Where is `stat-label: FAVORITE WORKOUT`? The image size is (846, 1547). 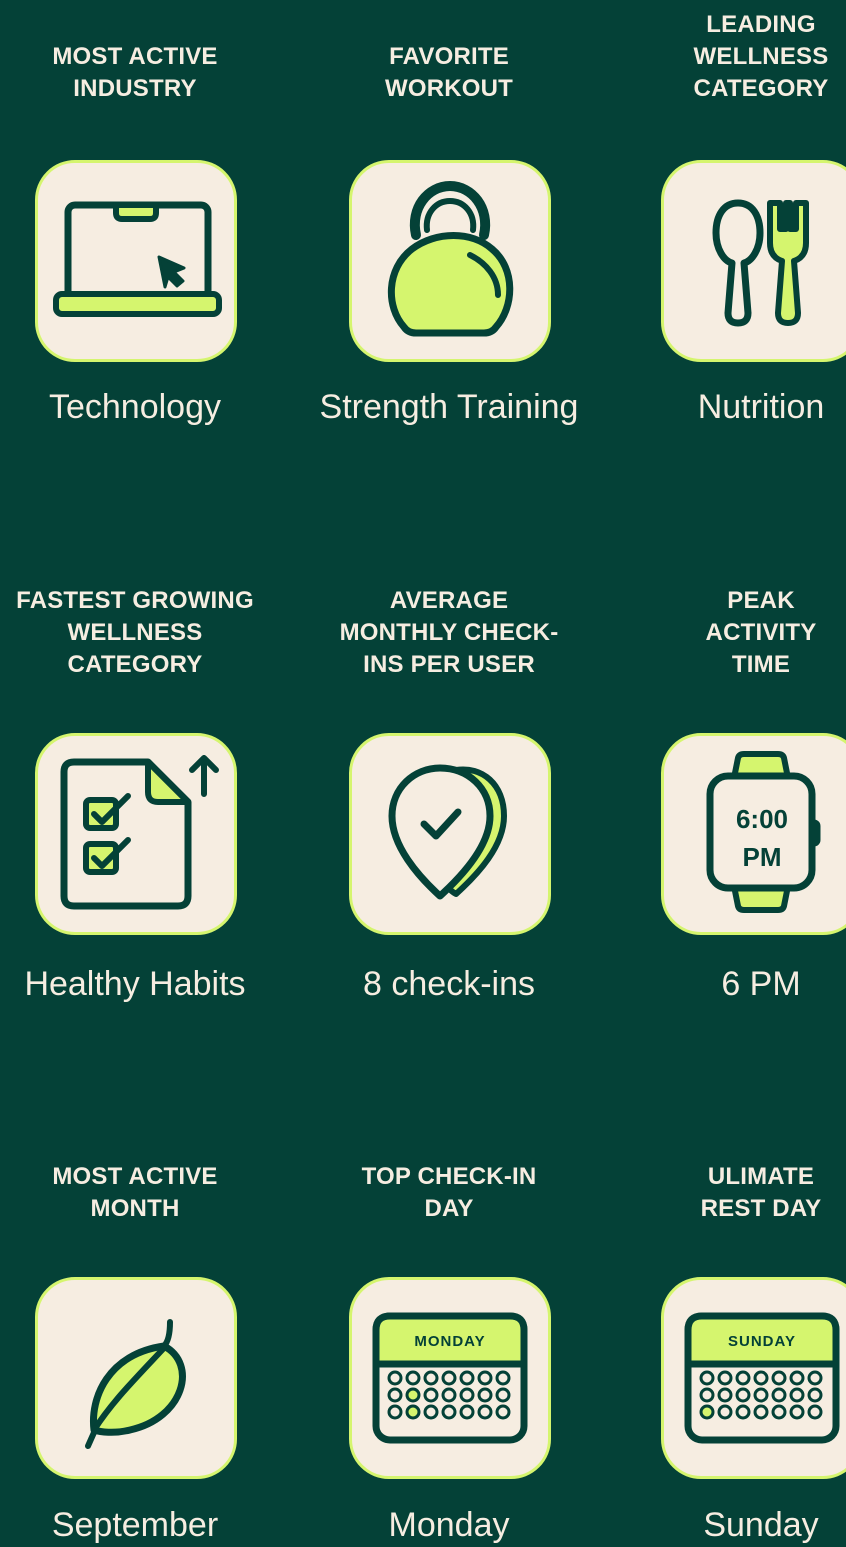 stat-label: FAVORITE WORKOUT is located at coordinates (449, 72).